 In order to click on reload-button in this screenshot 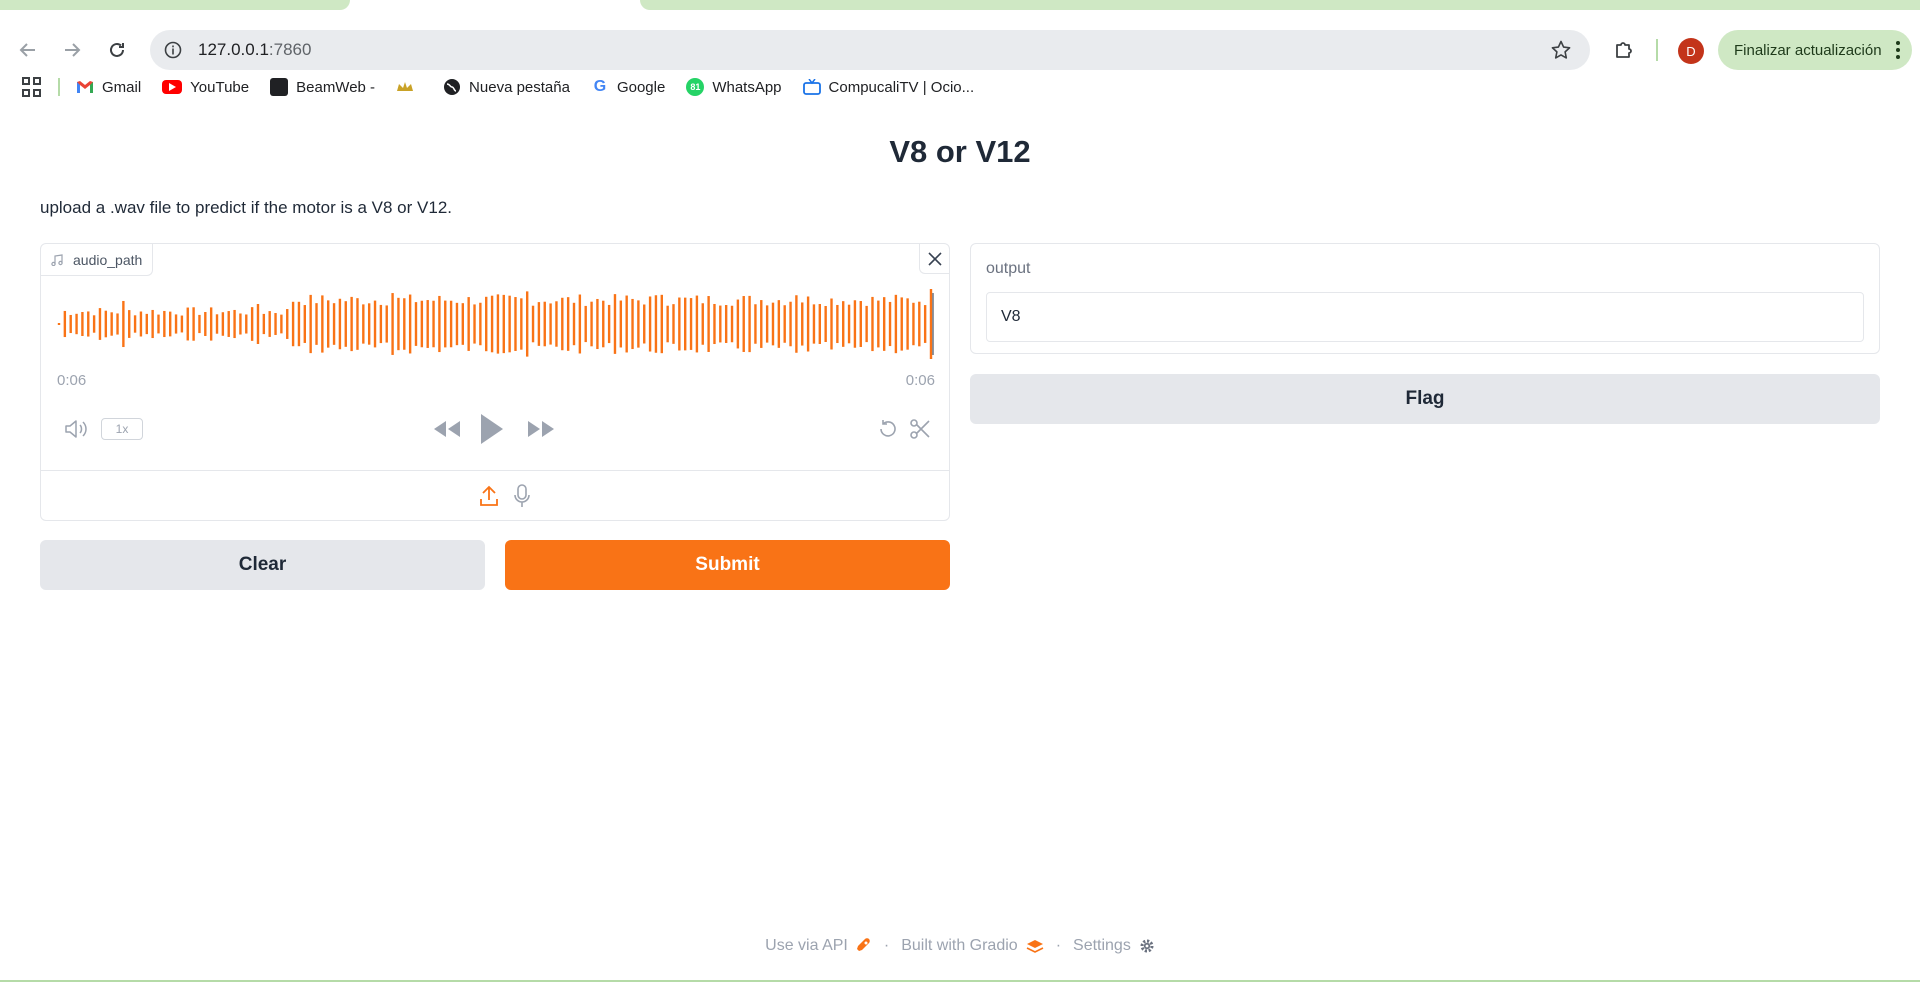, I will do `click(117, 50)`.